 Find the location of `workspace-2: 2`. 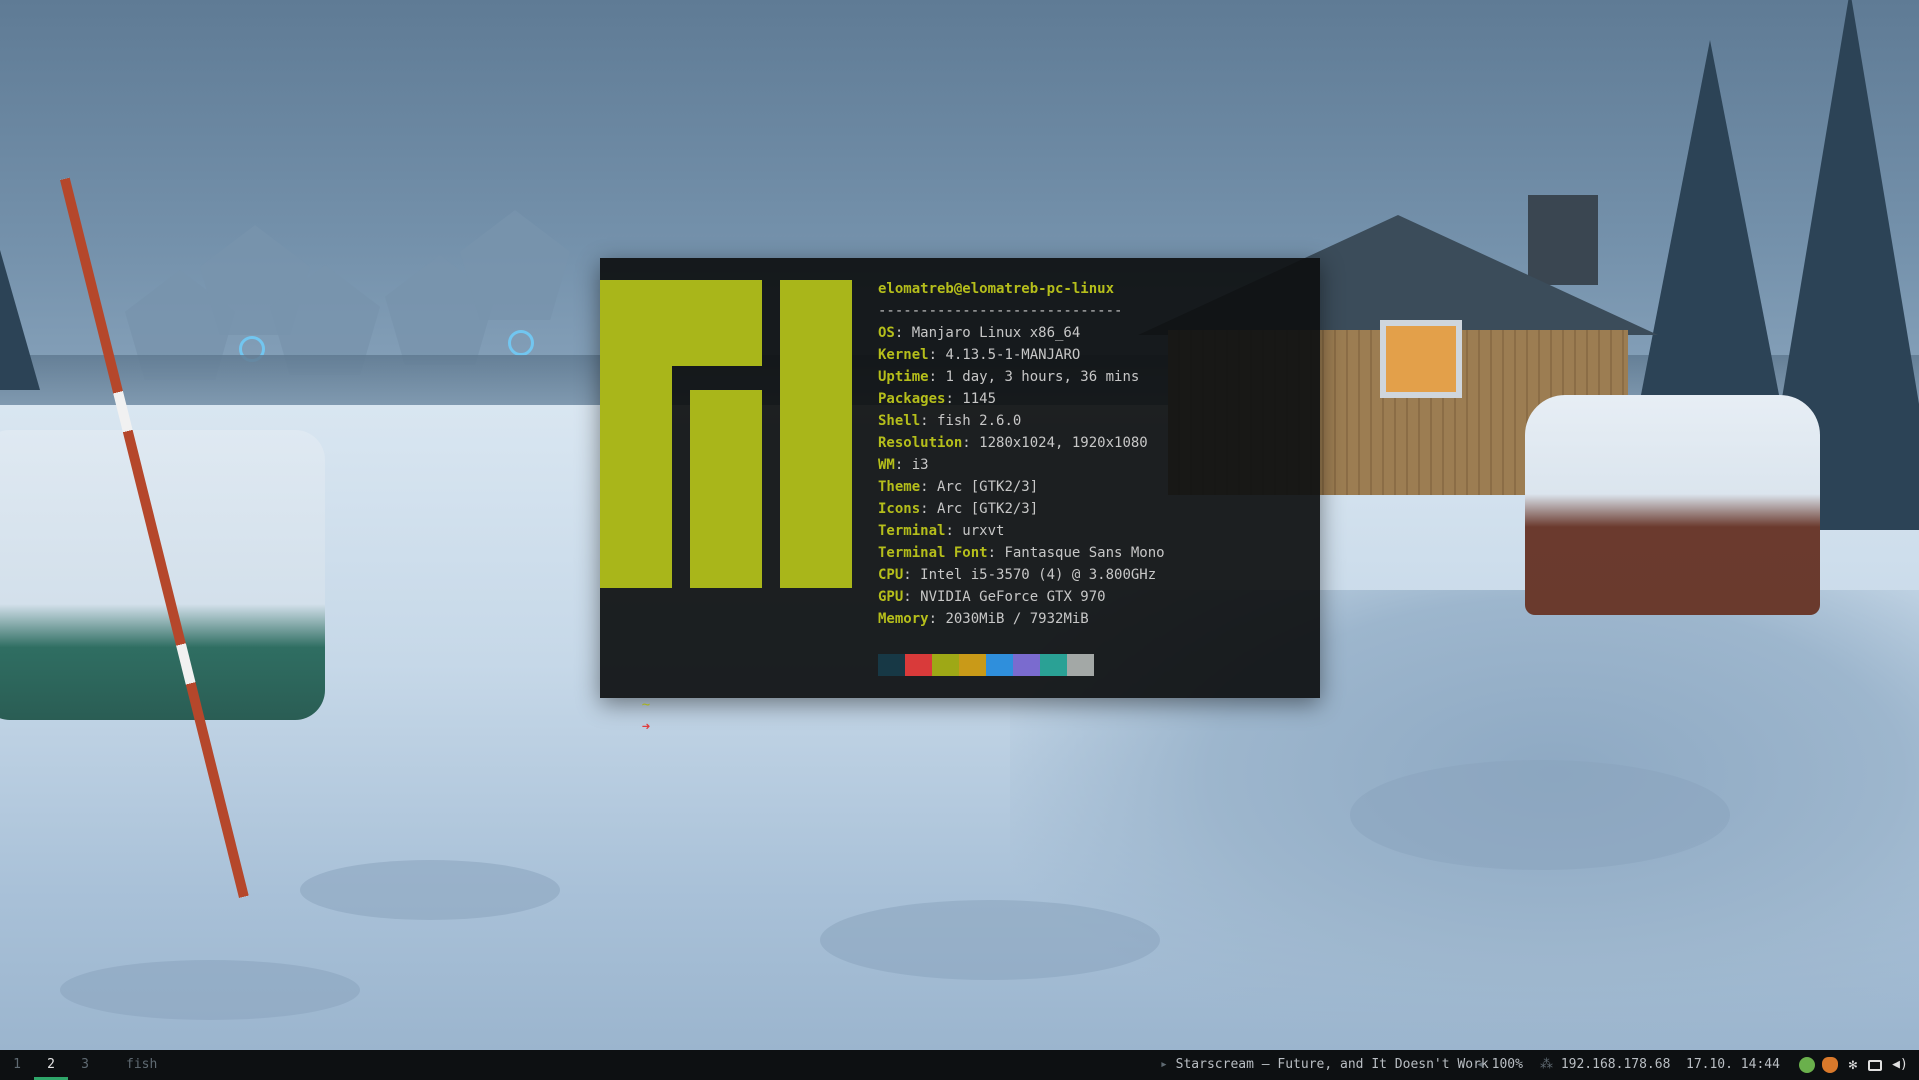

workspace-2: 2 is located at coordinates (51, 1065).